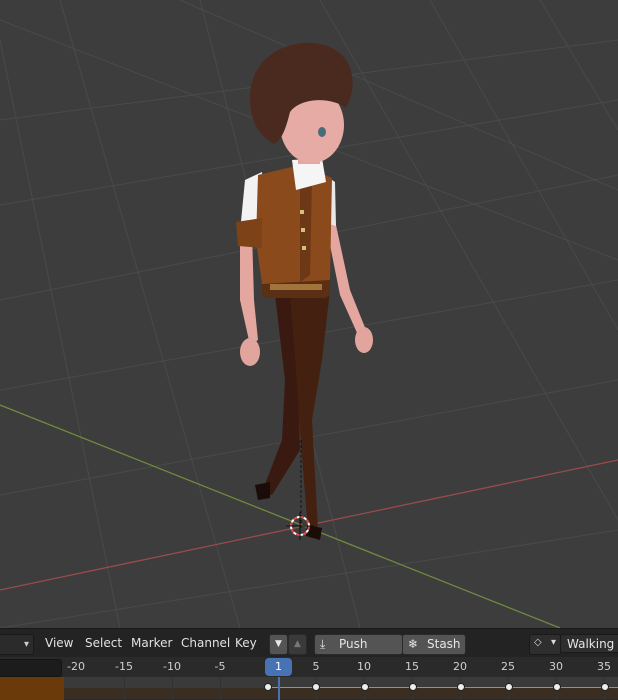 The height and width of the screenshot is (700, 618). What do you see at coordinates (278, 667) in the screenshot?
I see `current-frame-indicator: 1` at bounding box center [278, 667].